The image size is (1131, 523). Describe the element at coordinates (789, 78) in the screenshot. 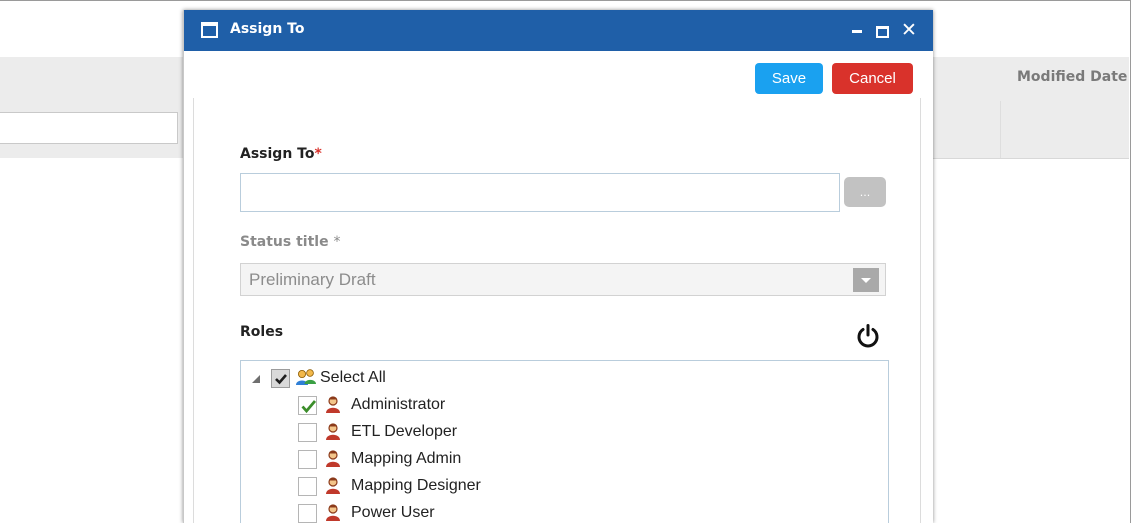

I see `save-button: Save` at that location.